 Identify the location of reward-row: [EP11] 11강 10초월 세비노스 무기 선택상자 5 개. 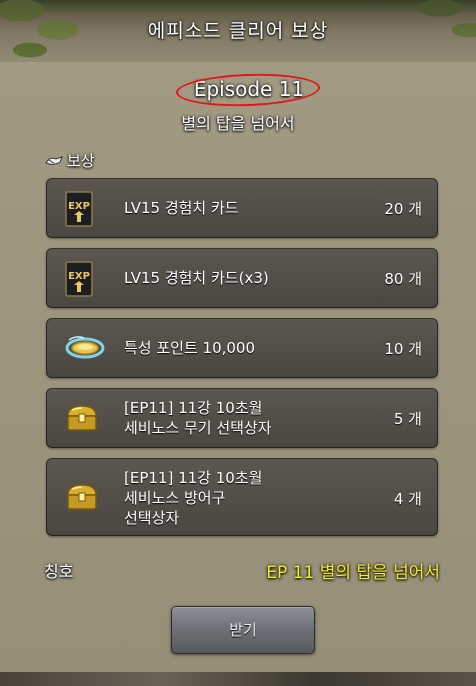
(242, 418).